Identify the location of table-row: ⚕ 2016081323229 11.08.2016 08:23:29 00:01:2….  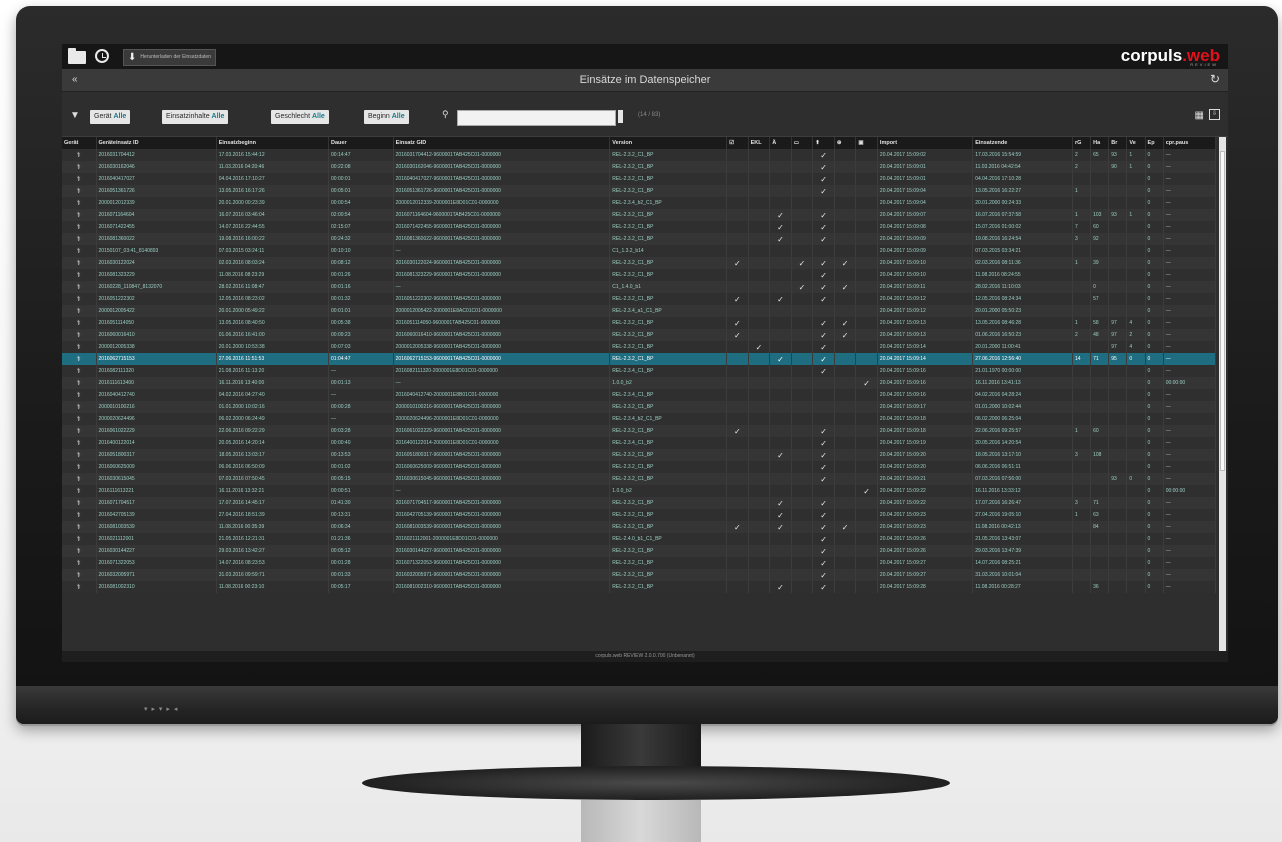
(639, 275).